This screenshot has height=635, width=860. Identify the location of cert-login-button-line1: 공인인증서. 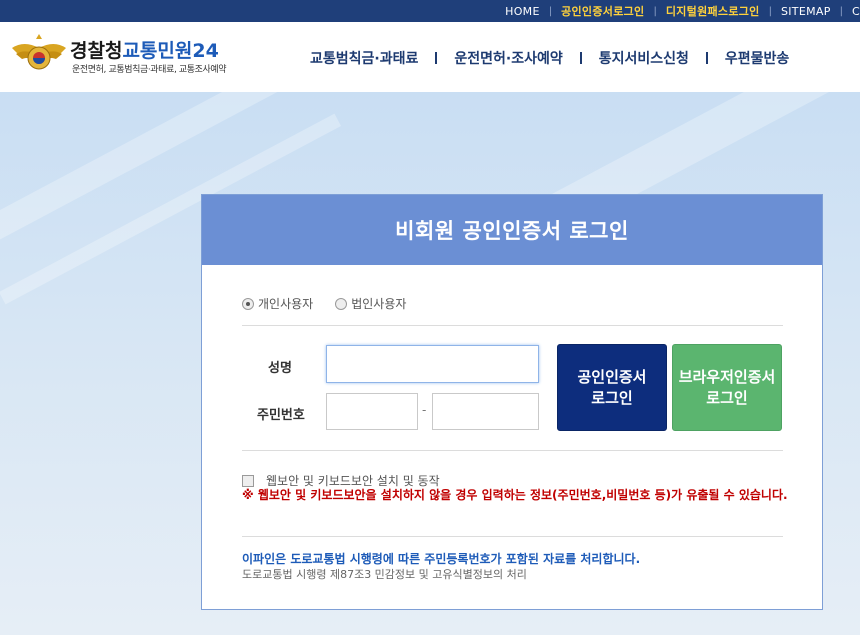
(612, 376).